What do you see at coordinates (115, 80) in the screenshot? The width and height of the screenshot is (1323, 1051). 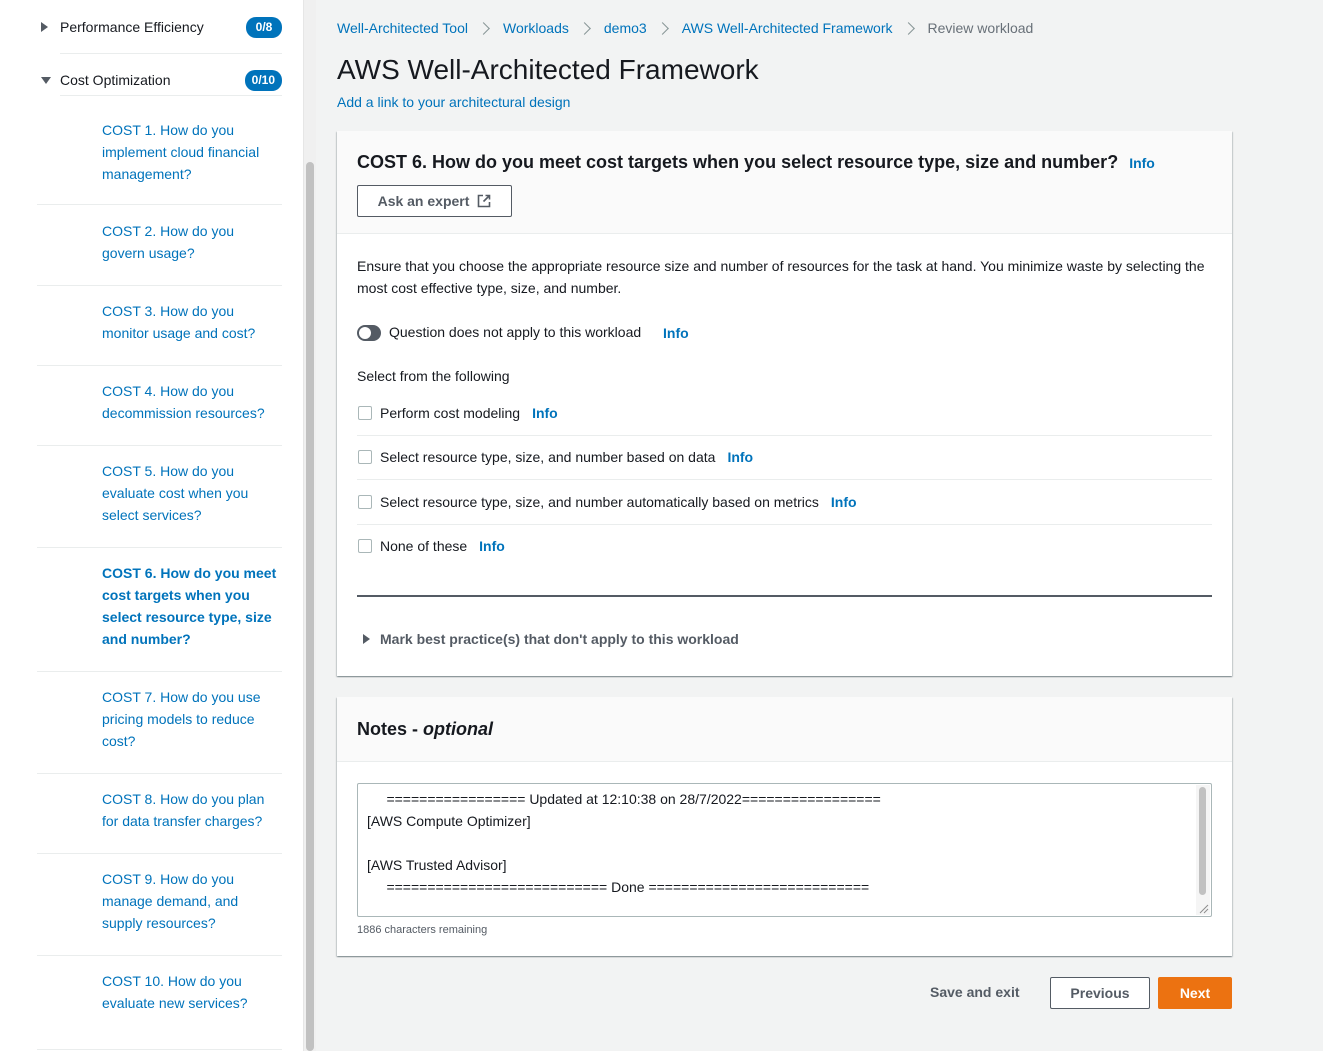 I see `pillar-label: Cost Optimization` at bounding box center [115, 80].